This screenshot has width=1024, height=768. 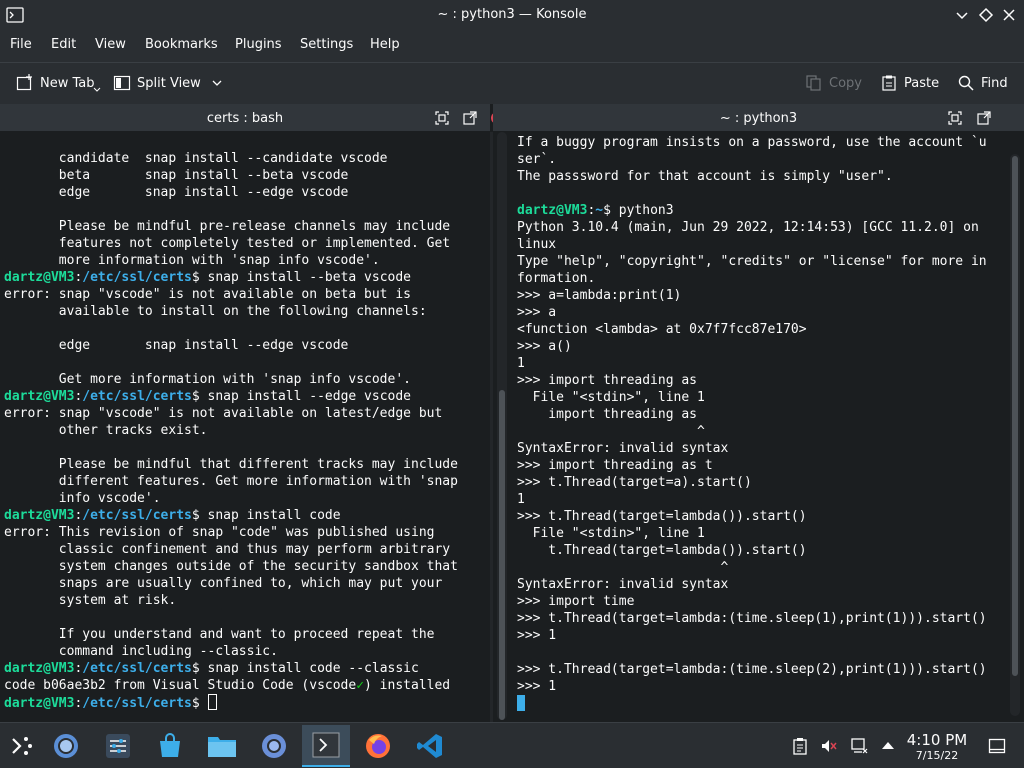 I want to click on terminal-line: >>> t.Thread(target=lambda()).start(), so click(x=752, y=516).